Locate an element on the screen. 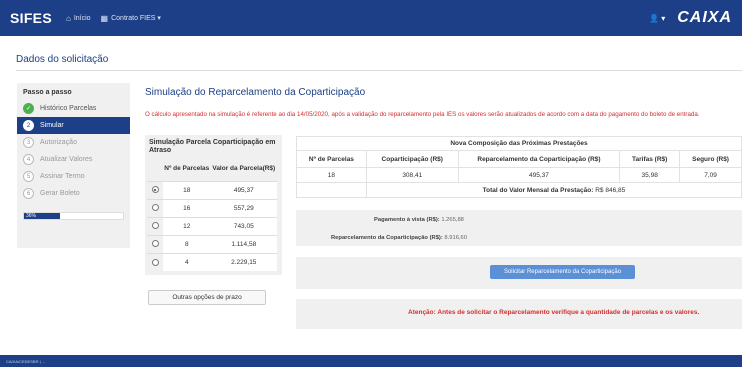 The height and width of the screenshot is (367, 742). reparcelamento-value: 8.916,60 is located at coordinates (455, 238).